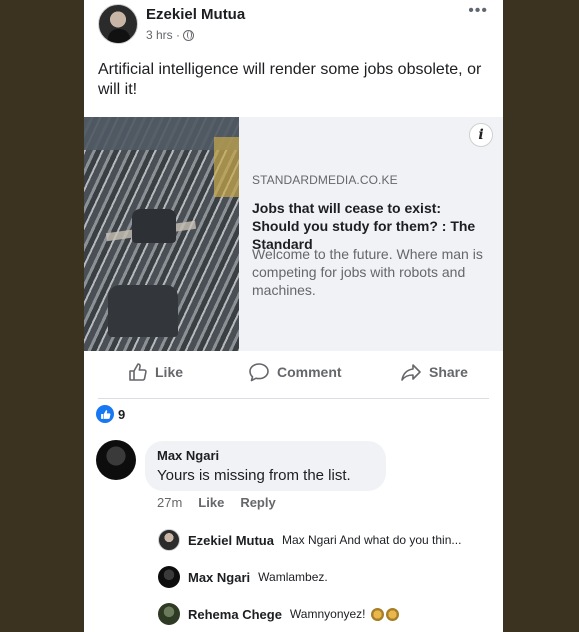 The width and height of the screenshot is (579, 632). Describe the element at coordinates (219, 577) in the screenshot. I see `reply-author: Max Ngari` at that location.